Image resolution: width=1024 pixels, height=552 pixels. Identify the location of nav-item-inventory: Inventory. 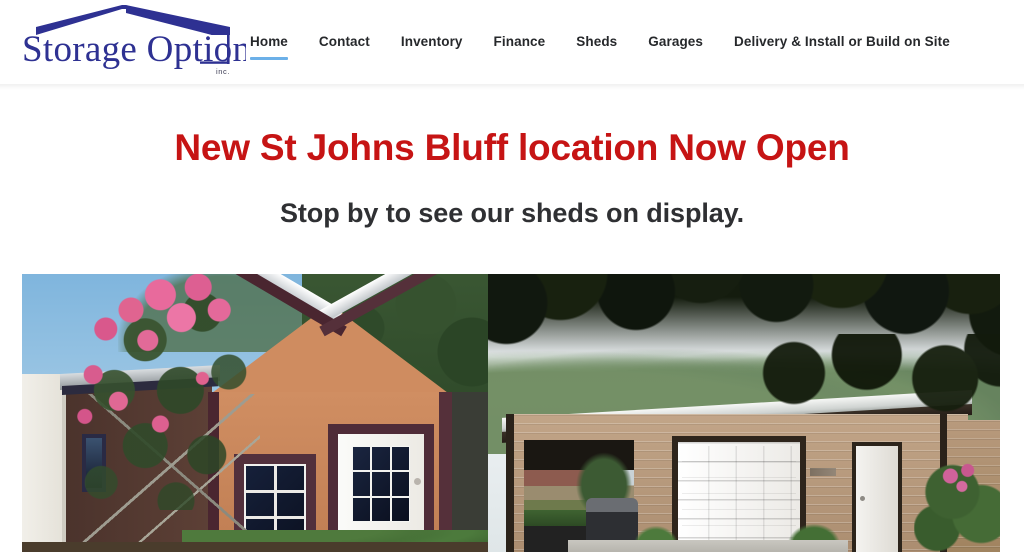
(432, 42).